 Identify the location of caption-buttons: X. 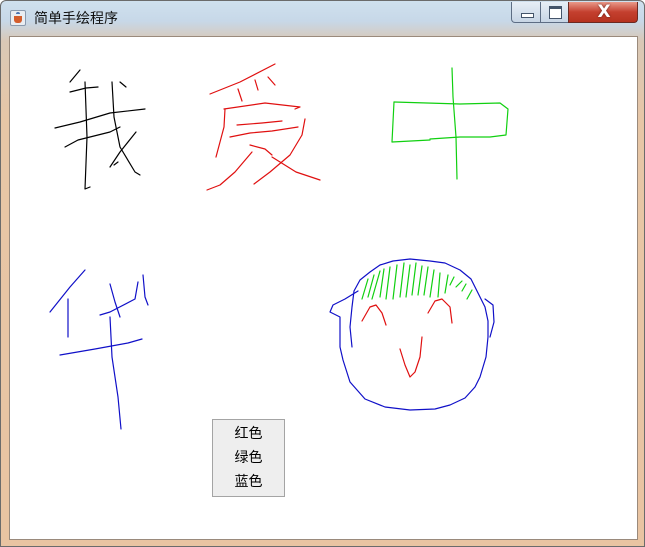
(574, 12).